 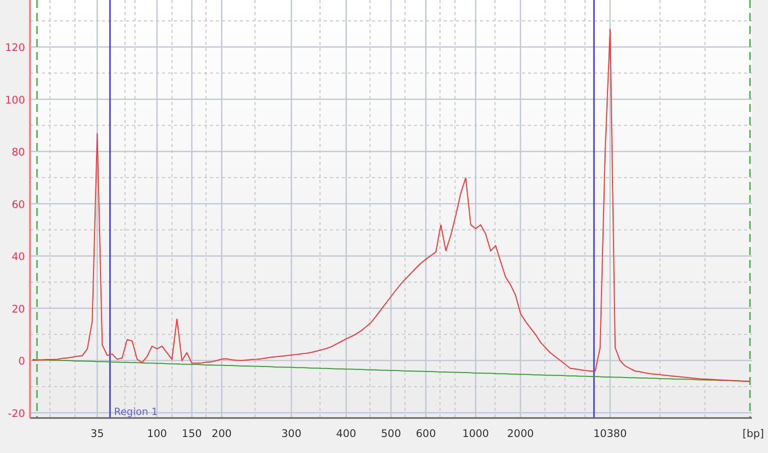 I want to click on x-tick-label: 500, so click(x=391, y=434).